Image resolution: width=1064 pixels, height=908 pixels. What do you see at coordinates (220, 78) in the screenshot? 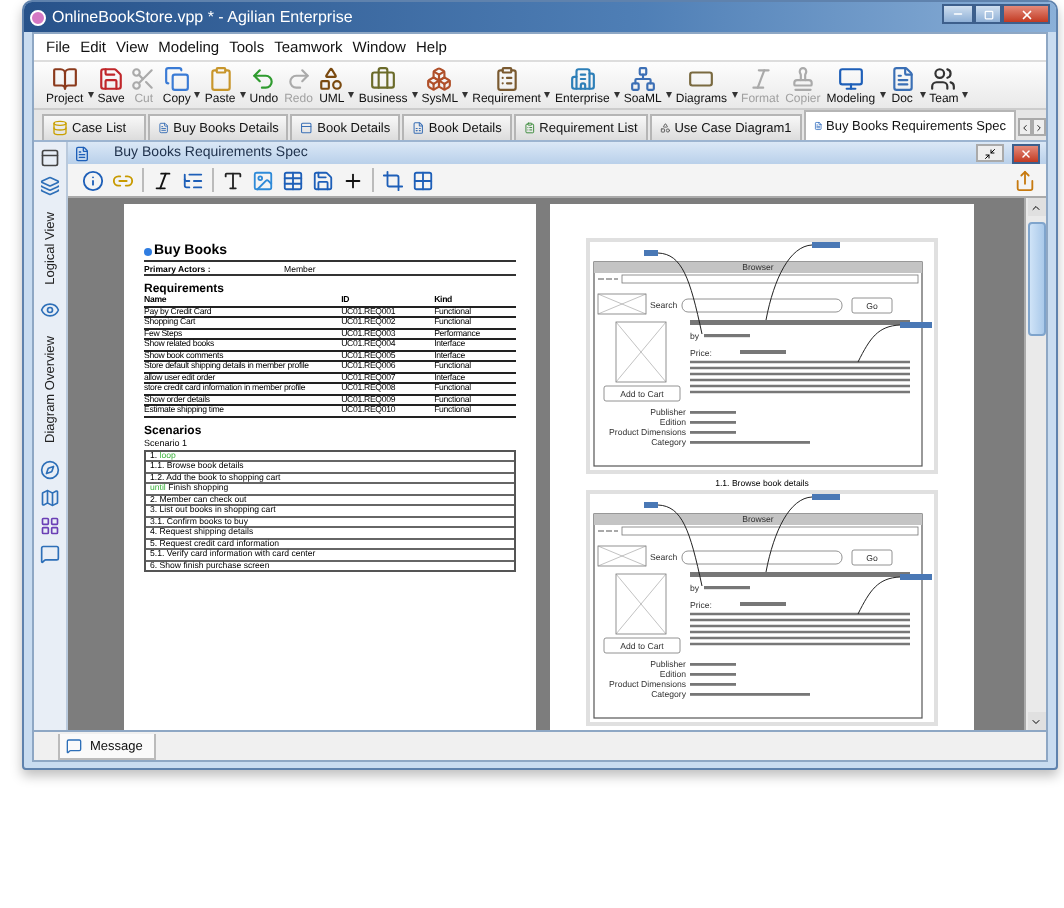
I see `clipboard-icon` at bounding box center [220, 78].